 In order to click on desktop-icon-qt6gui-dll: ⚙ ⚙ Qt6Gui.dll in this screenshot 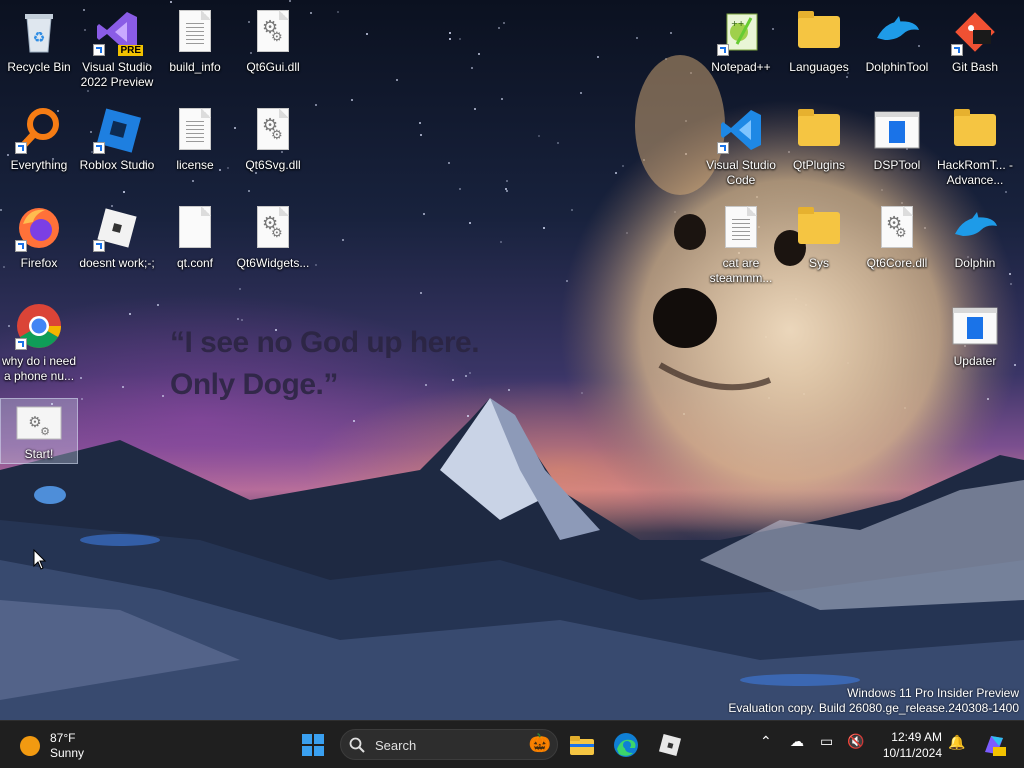, I will do `click(273, 48)`.